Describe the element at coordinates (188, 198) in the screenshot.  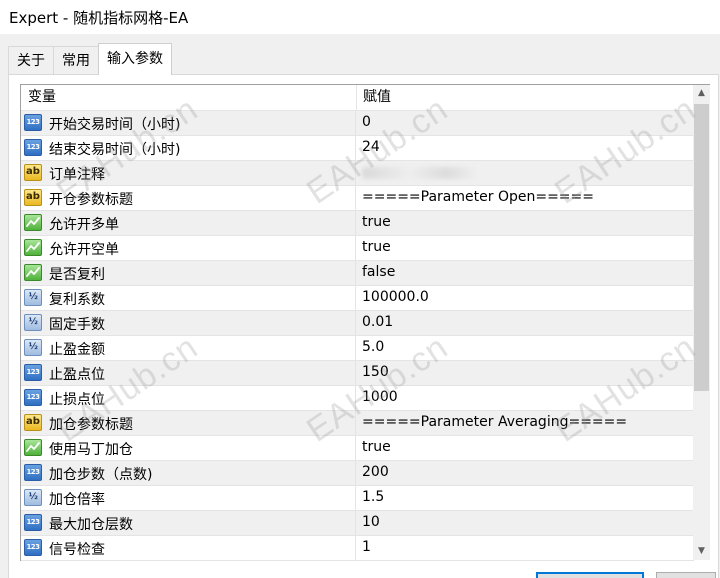
I see `variable-cell: ab 开仓参数标题` at that location.